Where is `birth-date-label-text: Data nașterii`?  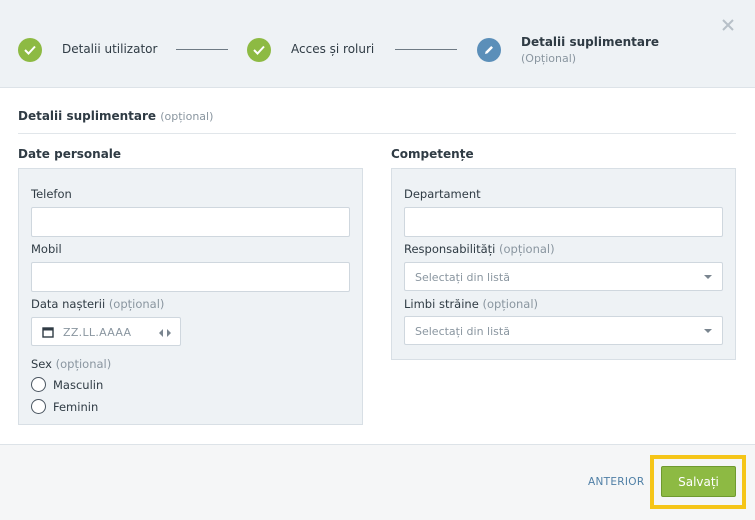 birth-date-label-text: Data nașterii is located at coordinates (68, 304).